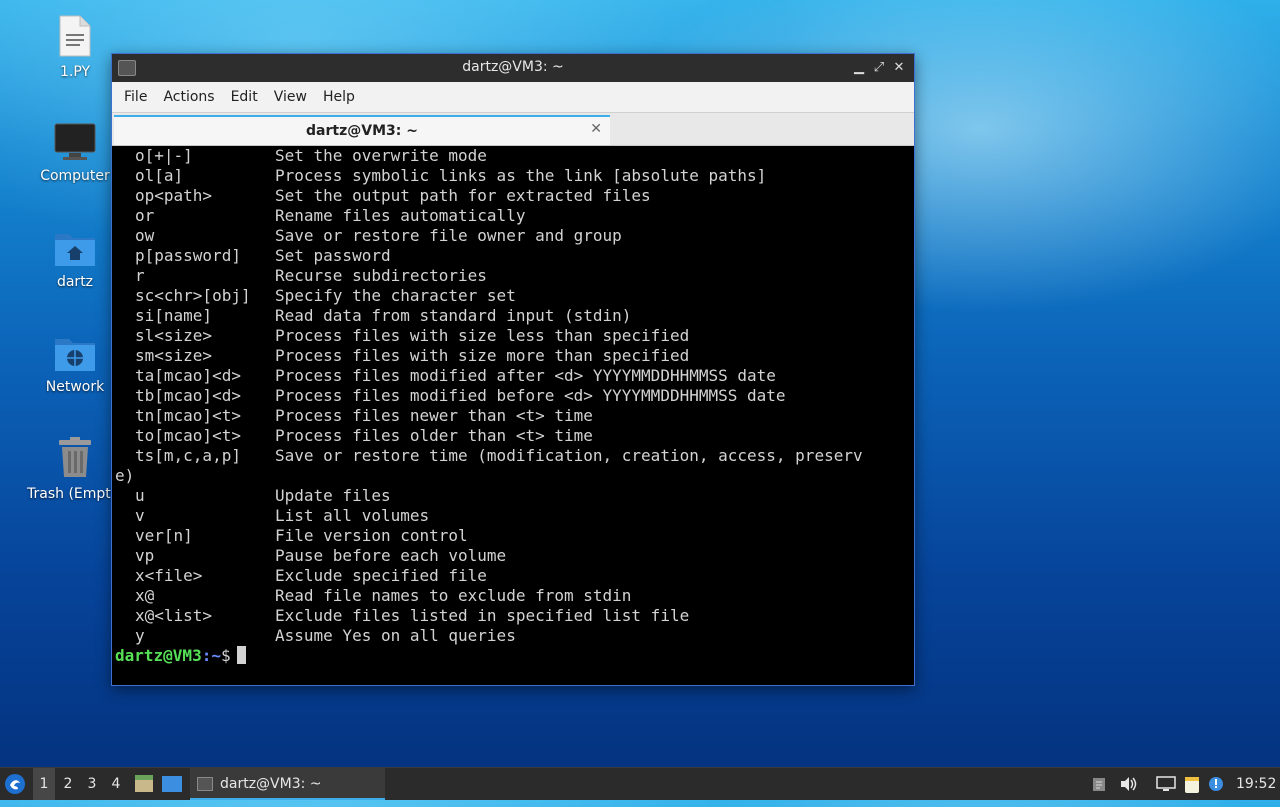  I want to click on option-description: Rename files automatically, so click(400, 215).